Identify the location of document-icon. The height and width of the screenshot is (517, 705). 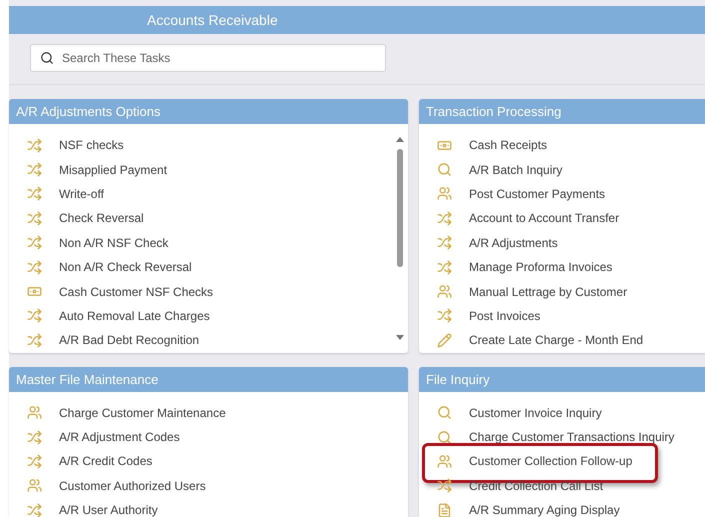
(444, 509).